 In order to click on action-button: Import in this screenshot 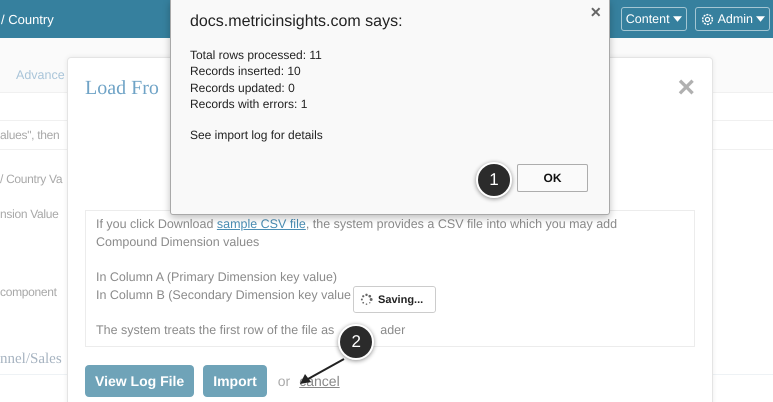, I will do `click(235, 381)`.